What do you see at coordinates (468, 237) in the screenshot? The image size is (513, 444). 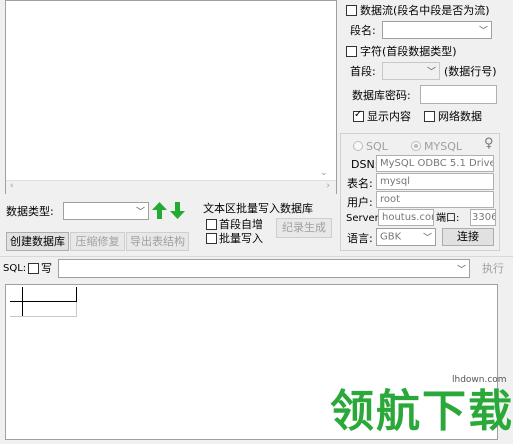 I see `connect-button: 连接` at bounding box center [468, 237].